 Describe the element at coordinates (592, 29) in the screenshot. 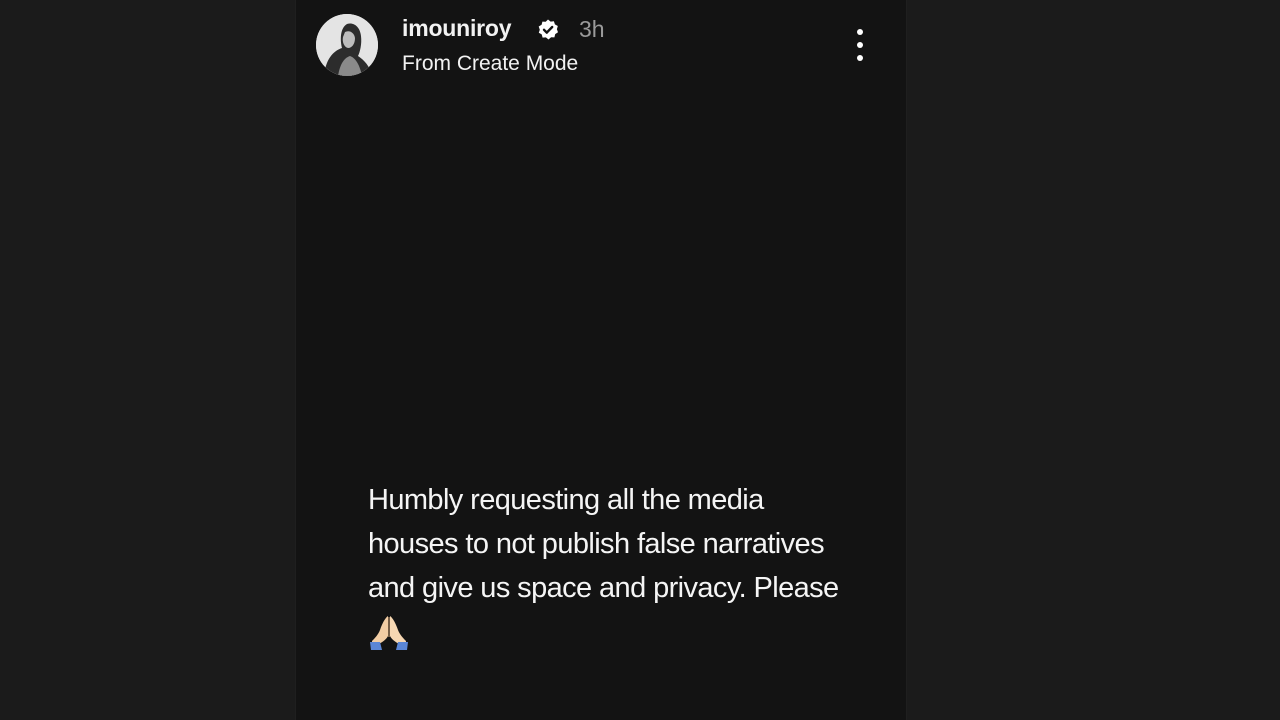

I see `post-timestamp: 3h` at that location.